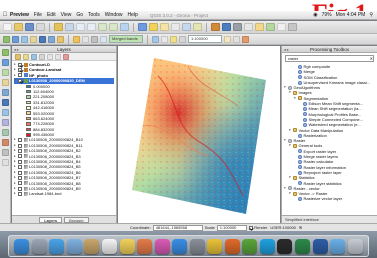 This screenshot has height=258, width=377. I want to click on crs-status: USER:100000, so click(283, 227).